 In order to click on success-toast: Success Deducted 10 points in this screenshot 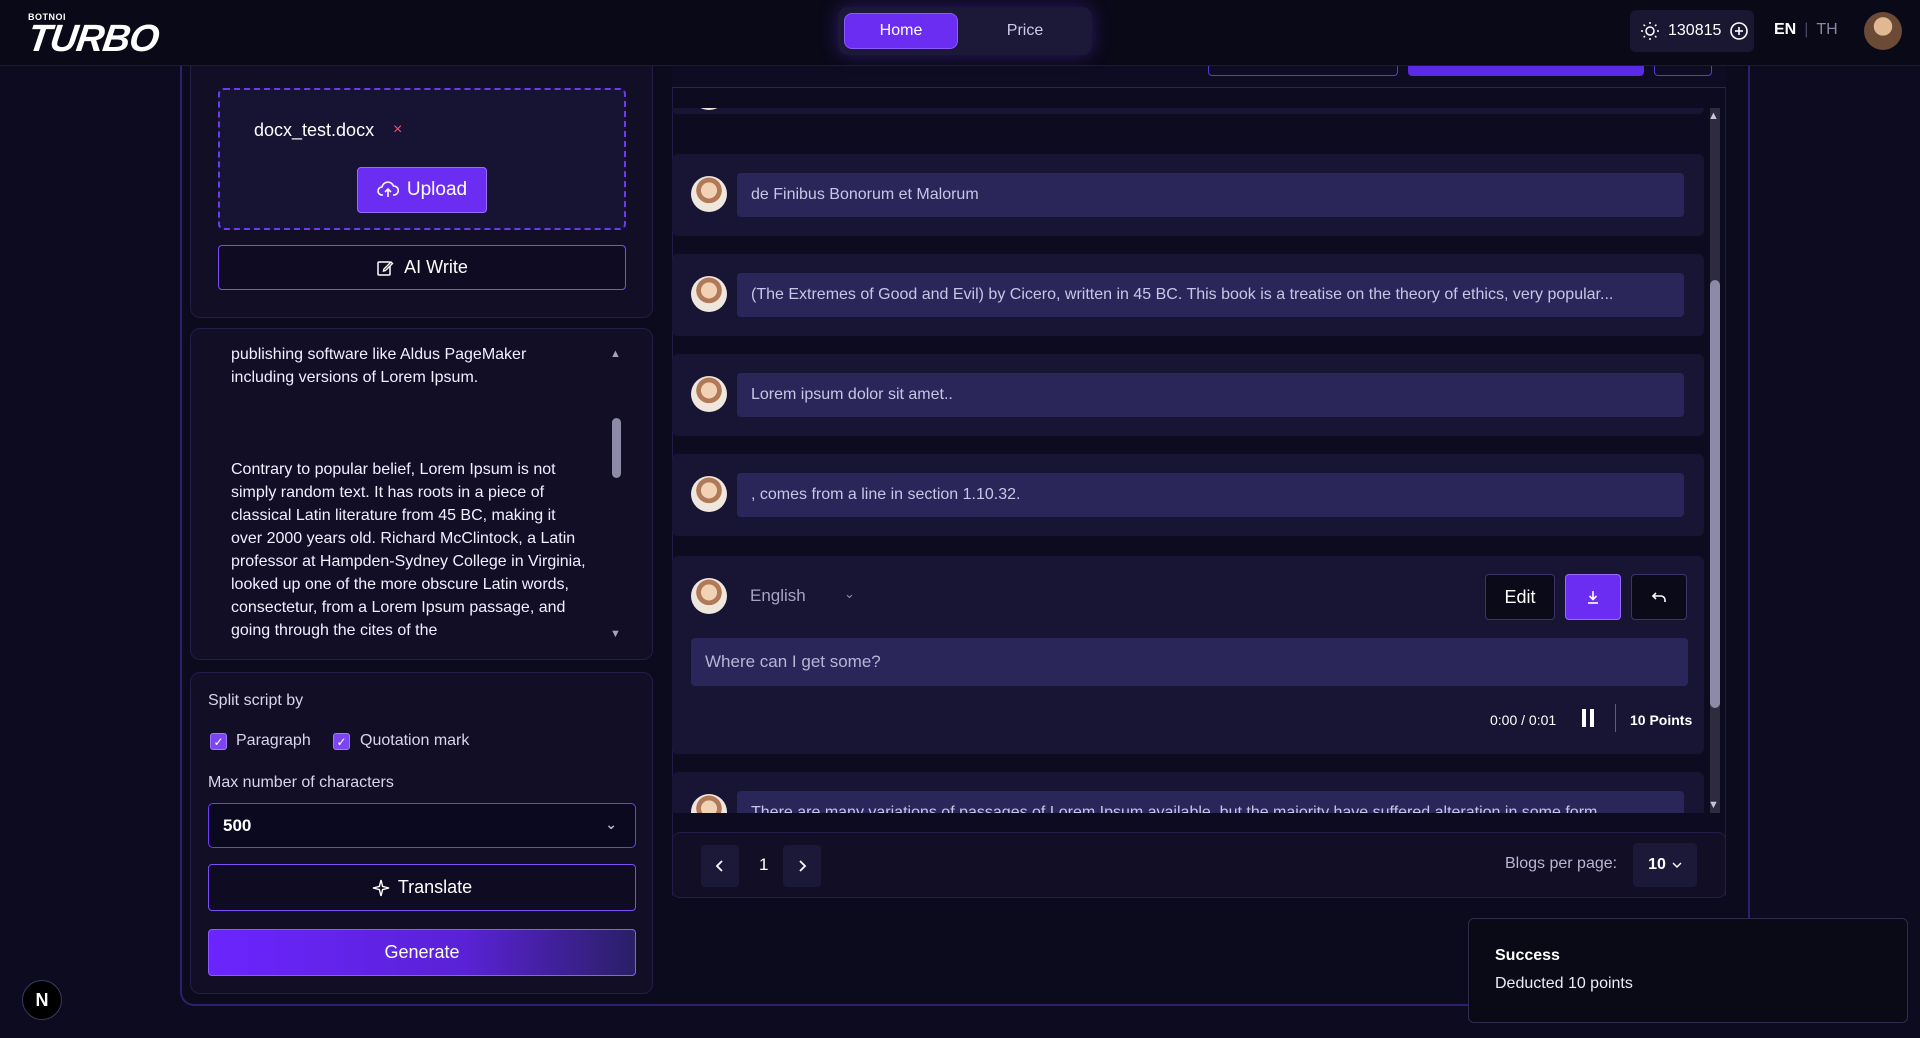, I will do `click(1688, 970)`.